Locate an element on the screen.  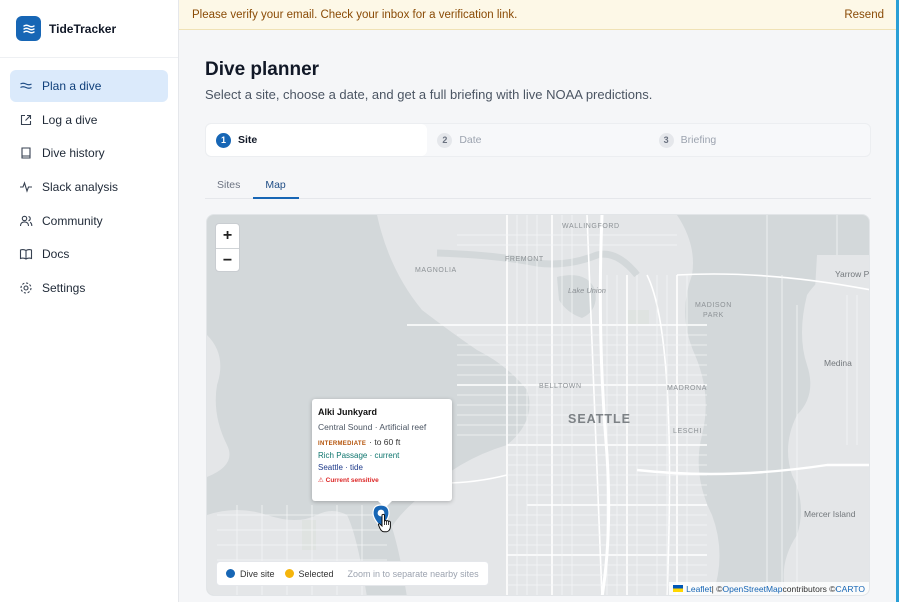
map-label-belltown: BELLTOWN is located at coordinates (560, 386).